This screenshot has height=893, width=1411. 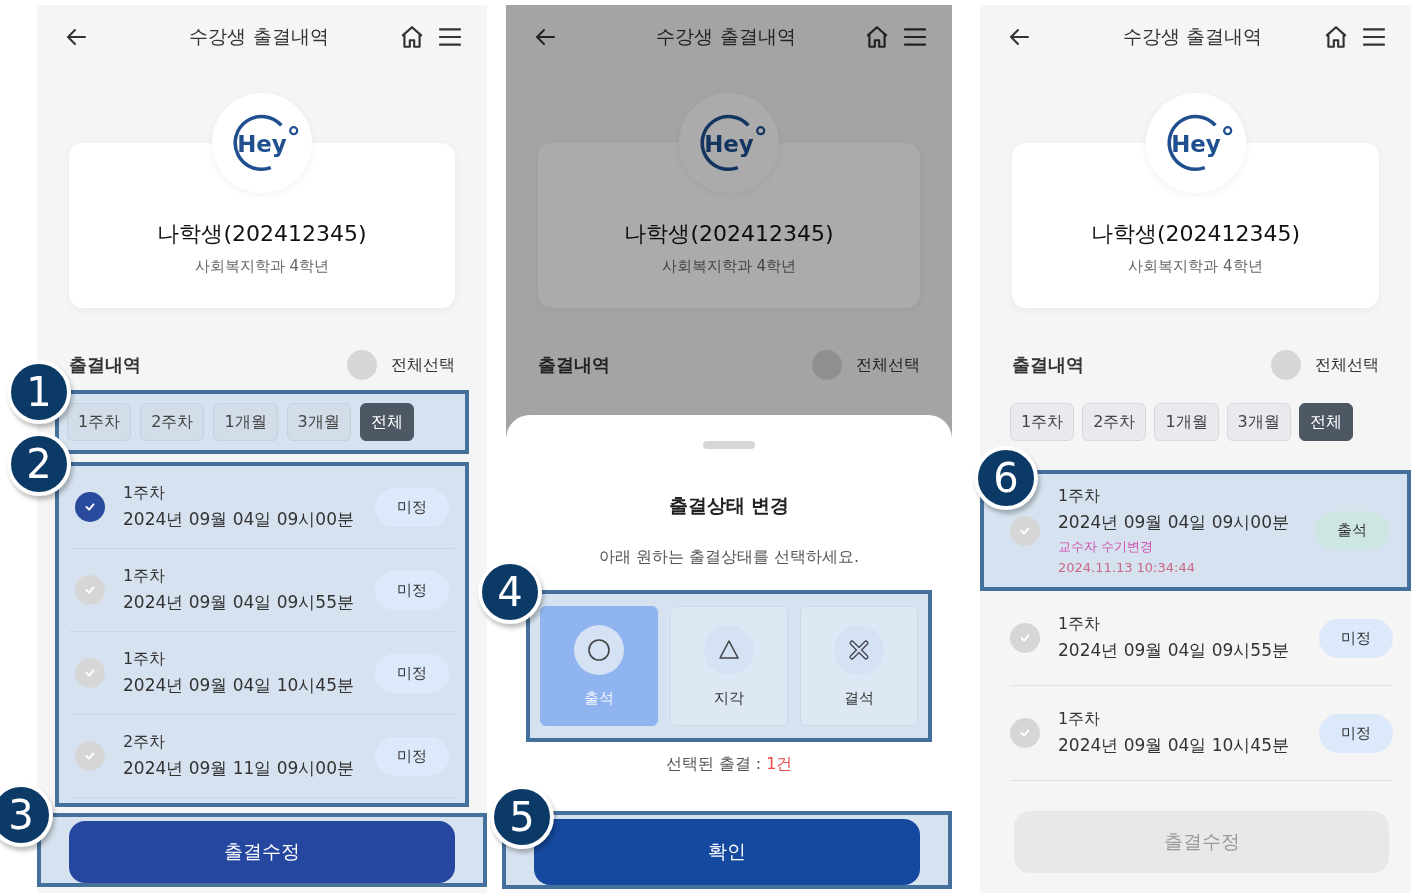 I want to click on week-label: 2주차, so click(x=145, y=742).